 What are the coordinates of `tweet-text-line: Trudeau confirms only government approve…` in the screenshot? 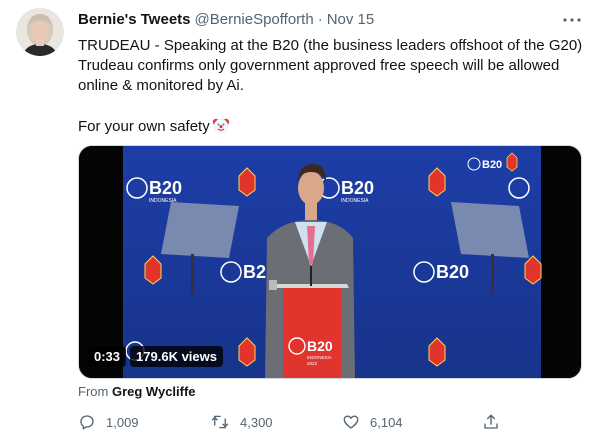 It's located at (319, 65).